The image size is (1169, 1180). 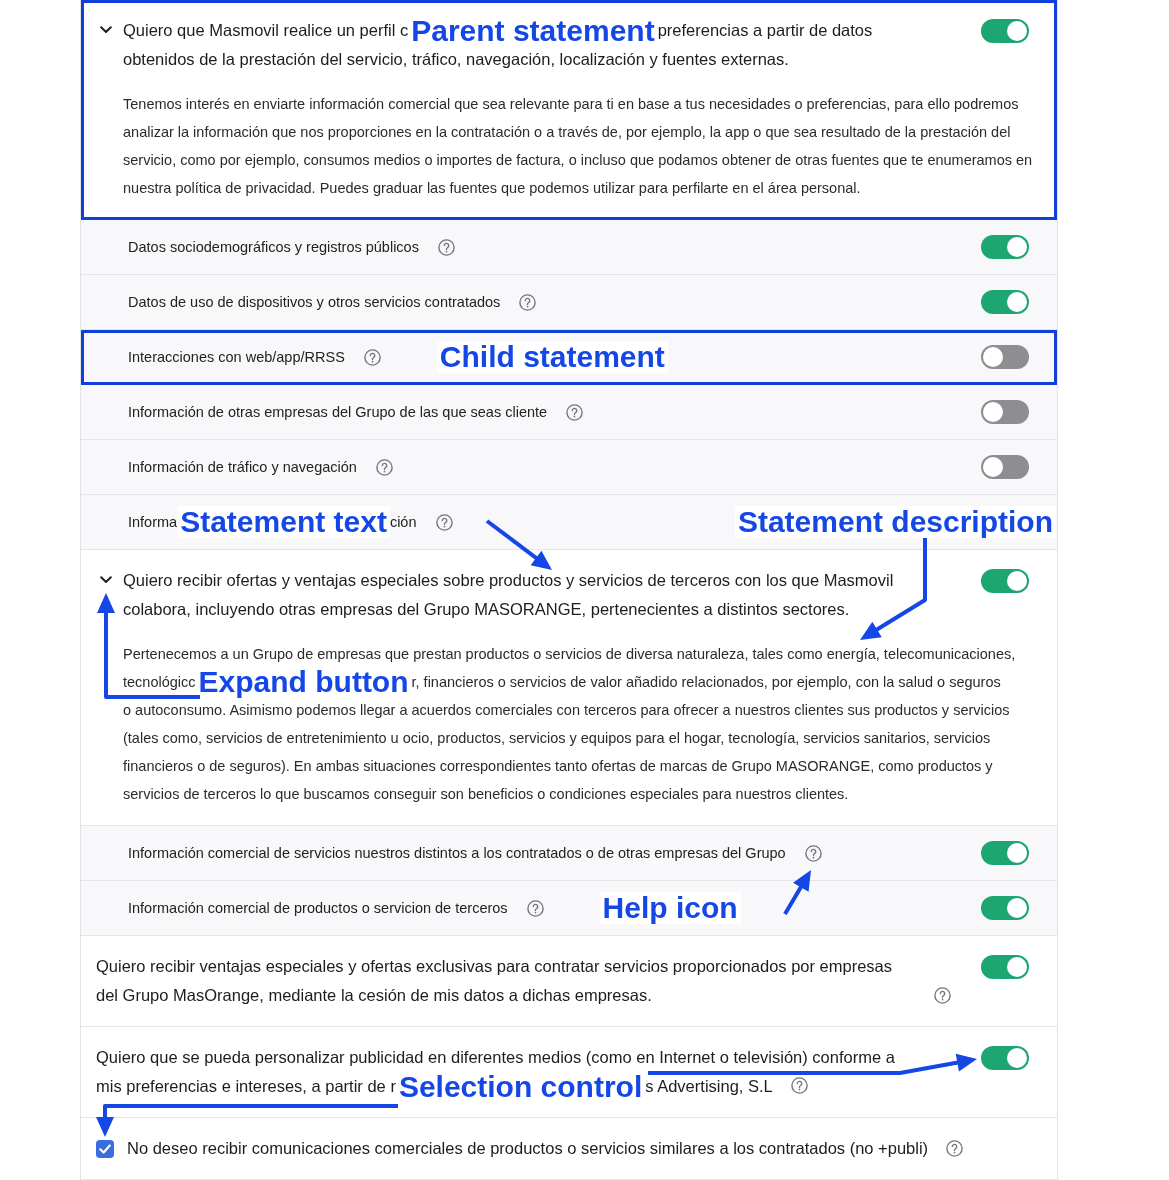 I want to click on statement-label: Información de tráfico y navegación, so click(x=242, y=467).